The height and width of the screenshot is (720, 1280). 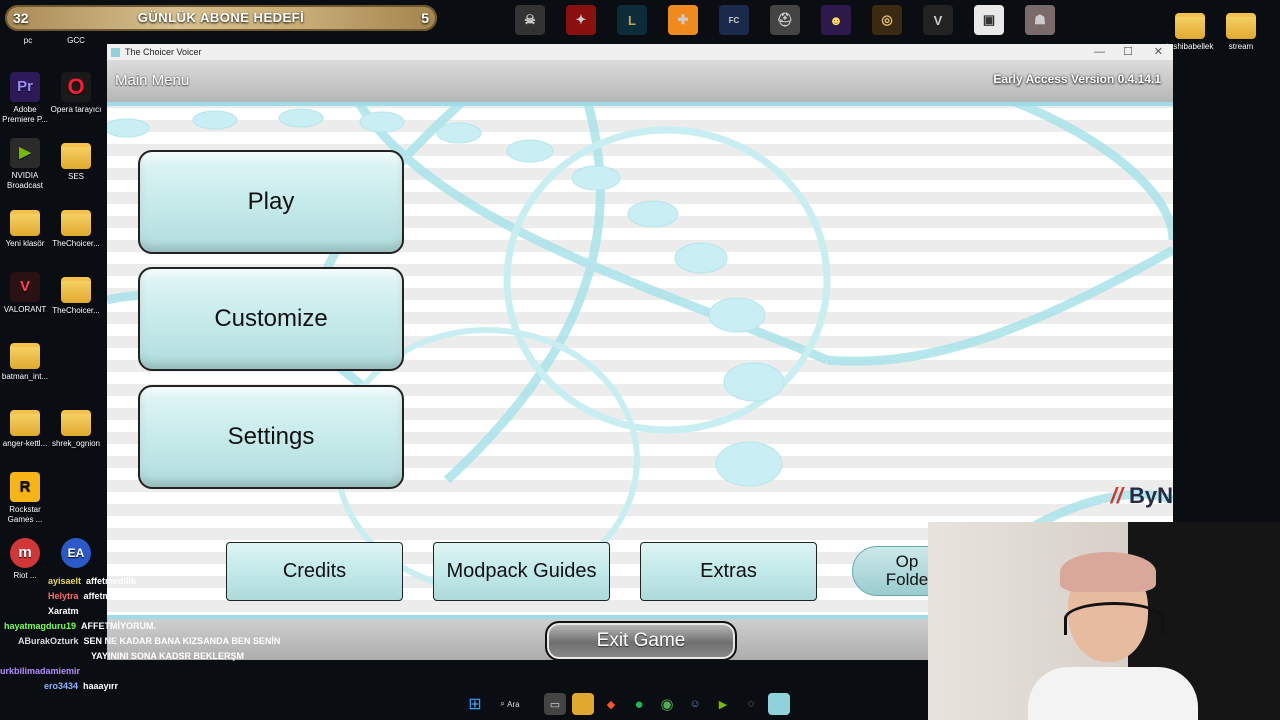 What do you see at coordinates (583, 704) in the screenshot?
I see `file-explorer-icon` at bounding box center [583, 704].